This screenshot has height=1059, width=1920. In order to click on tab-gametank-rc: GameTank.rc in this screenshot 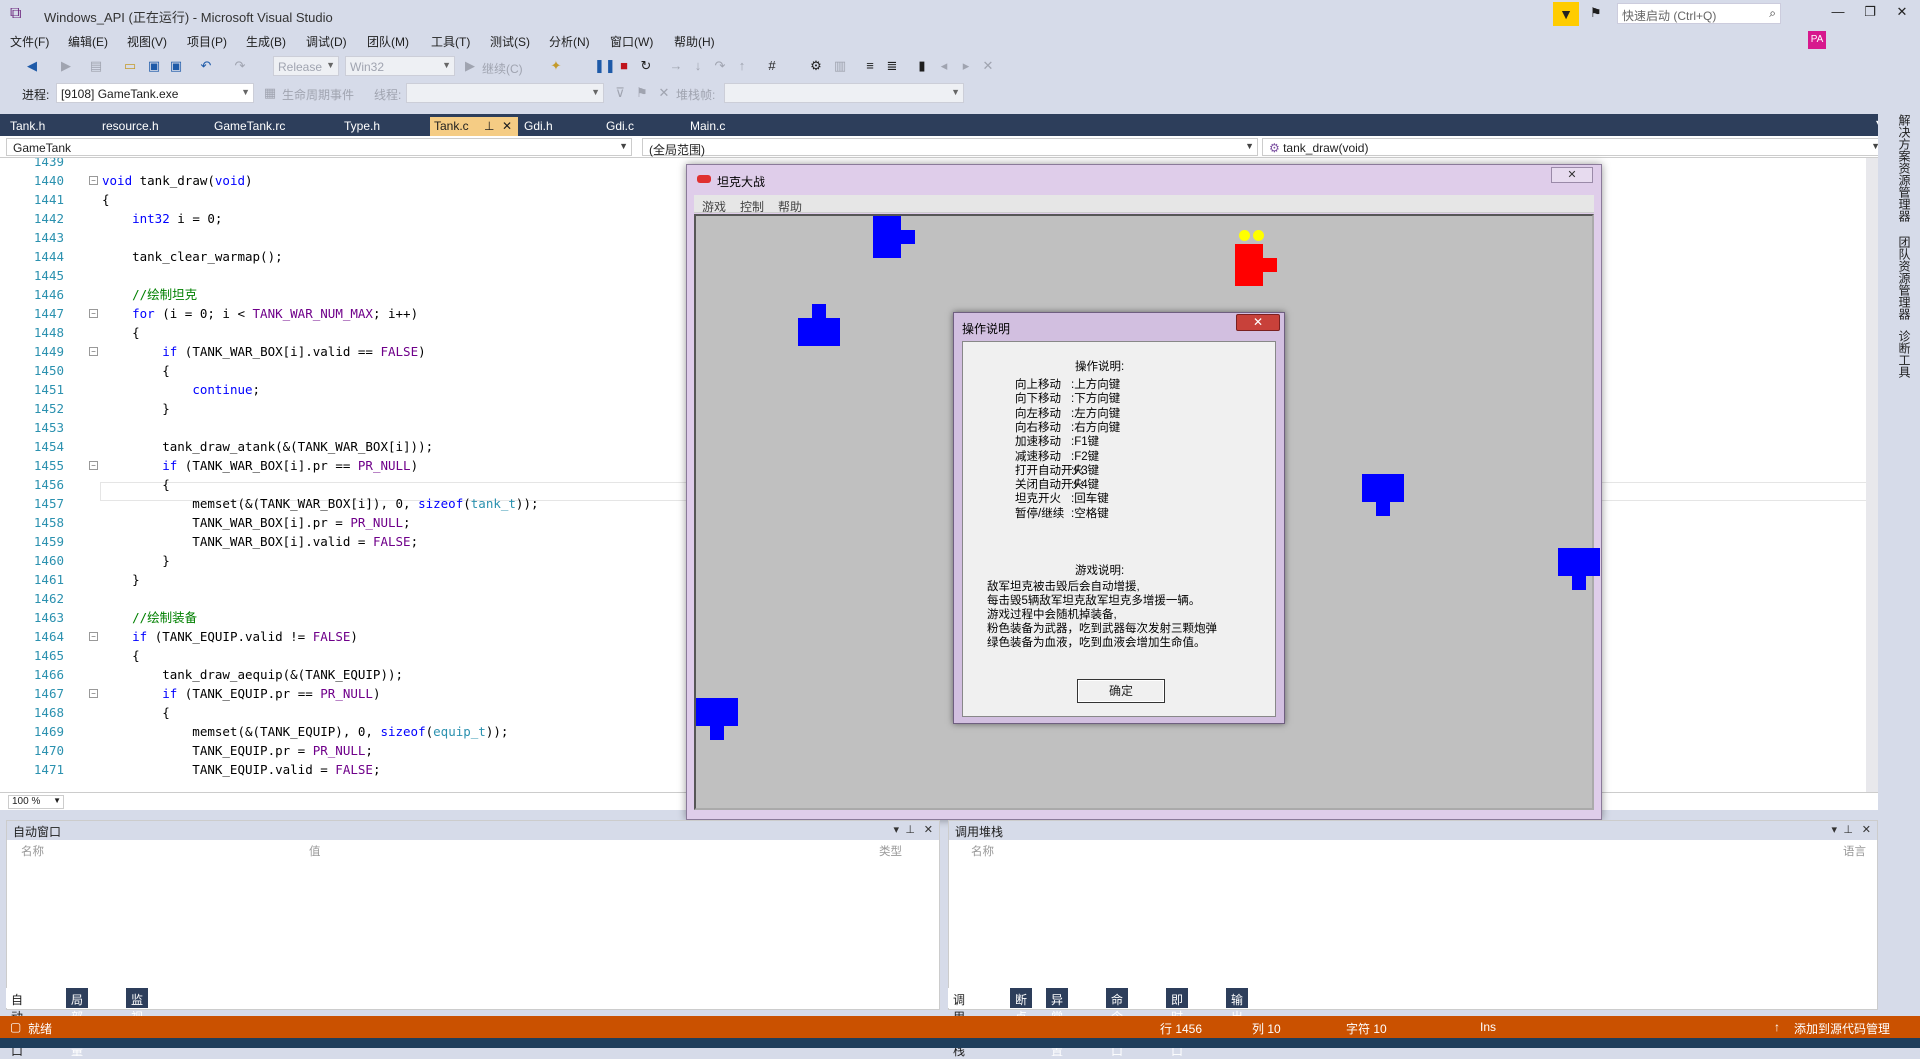, I will do `click(249, 126)`.